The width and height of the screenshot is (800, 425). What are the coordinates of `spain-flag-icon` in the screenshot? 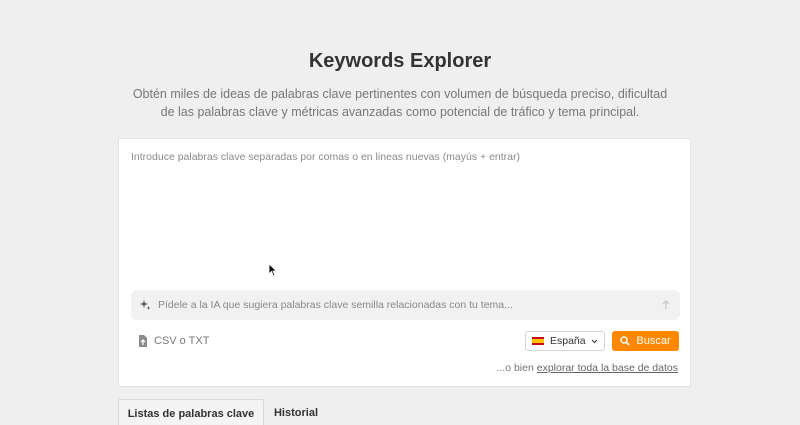 It's located at (538, 341).